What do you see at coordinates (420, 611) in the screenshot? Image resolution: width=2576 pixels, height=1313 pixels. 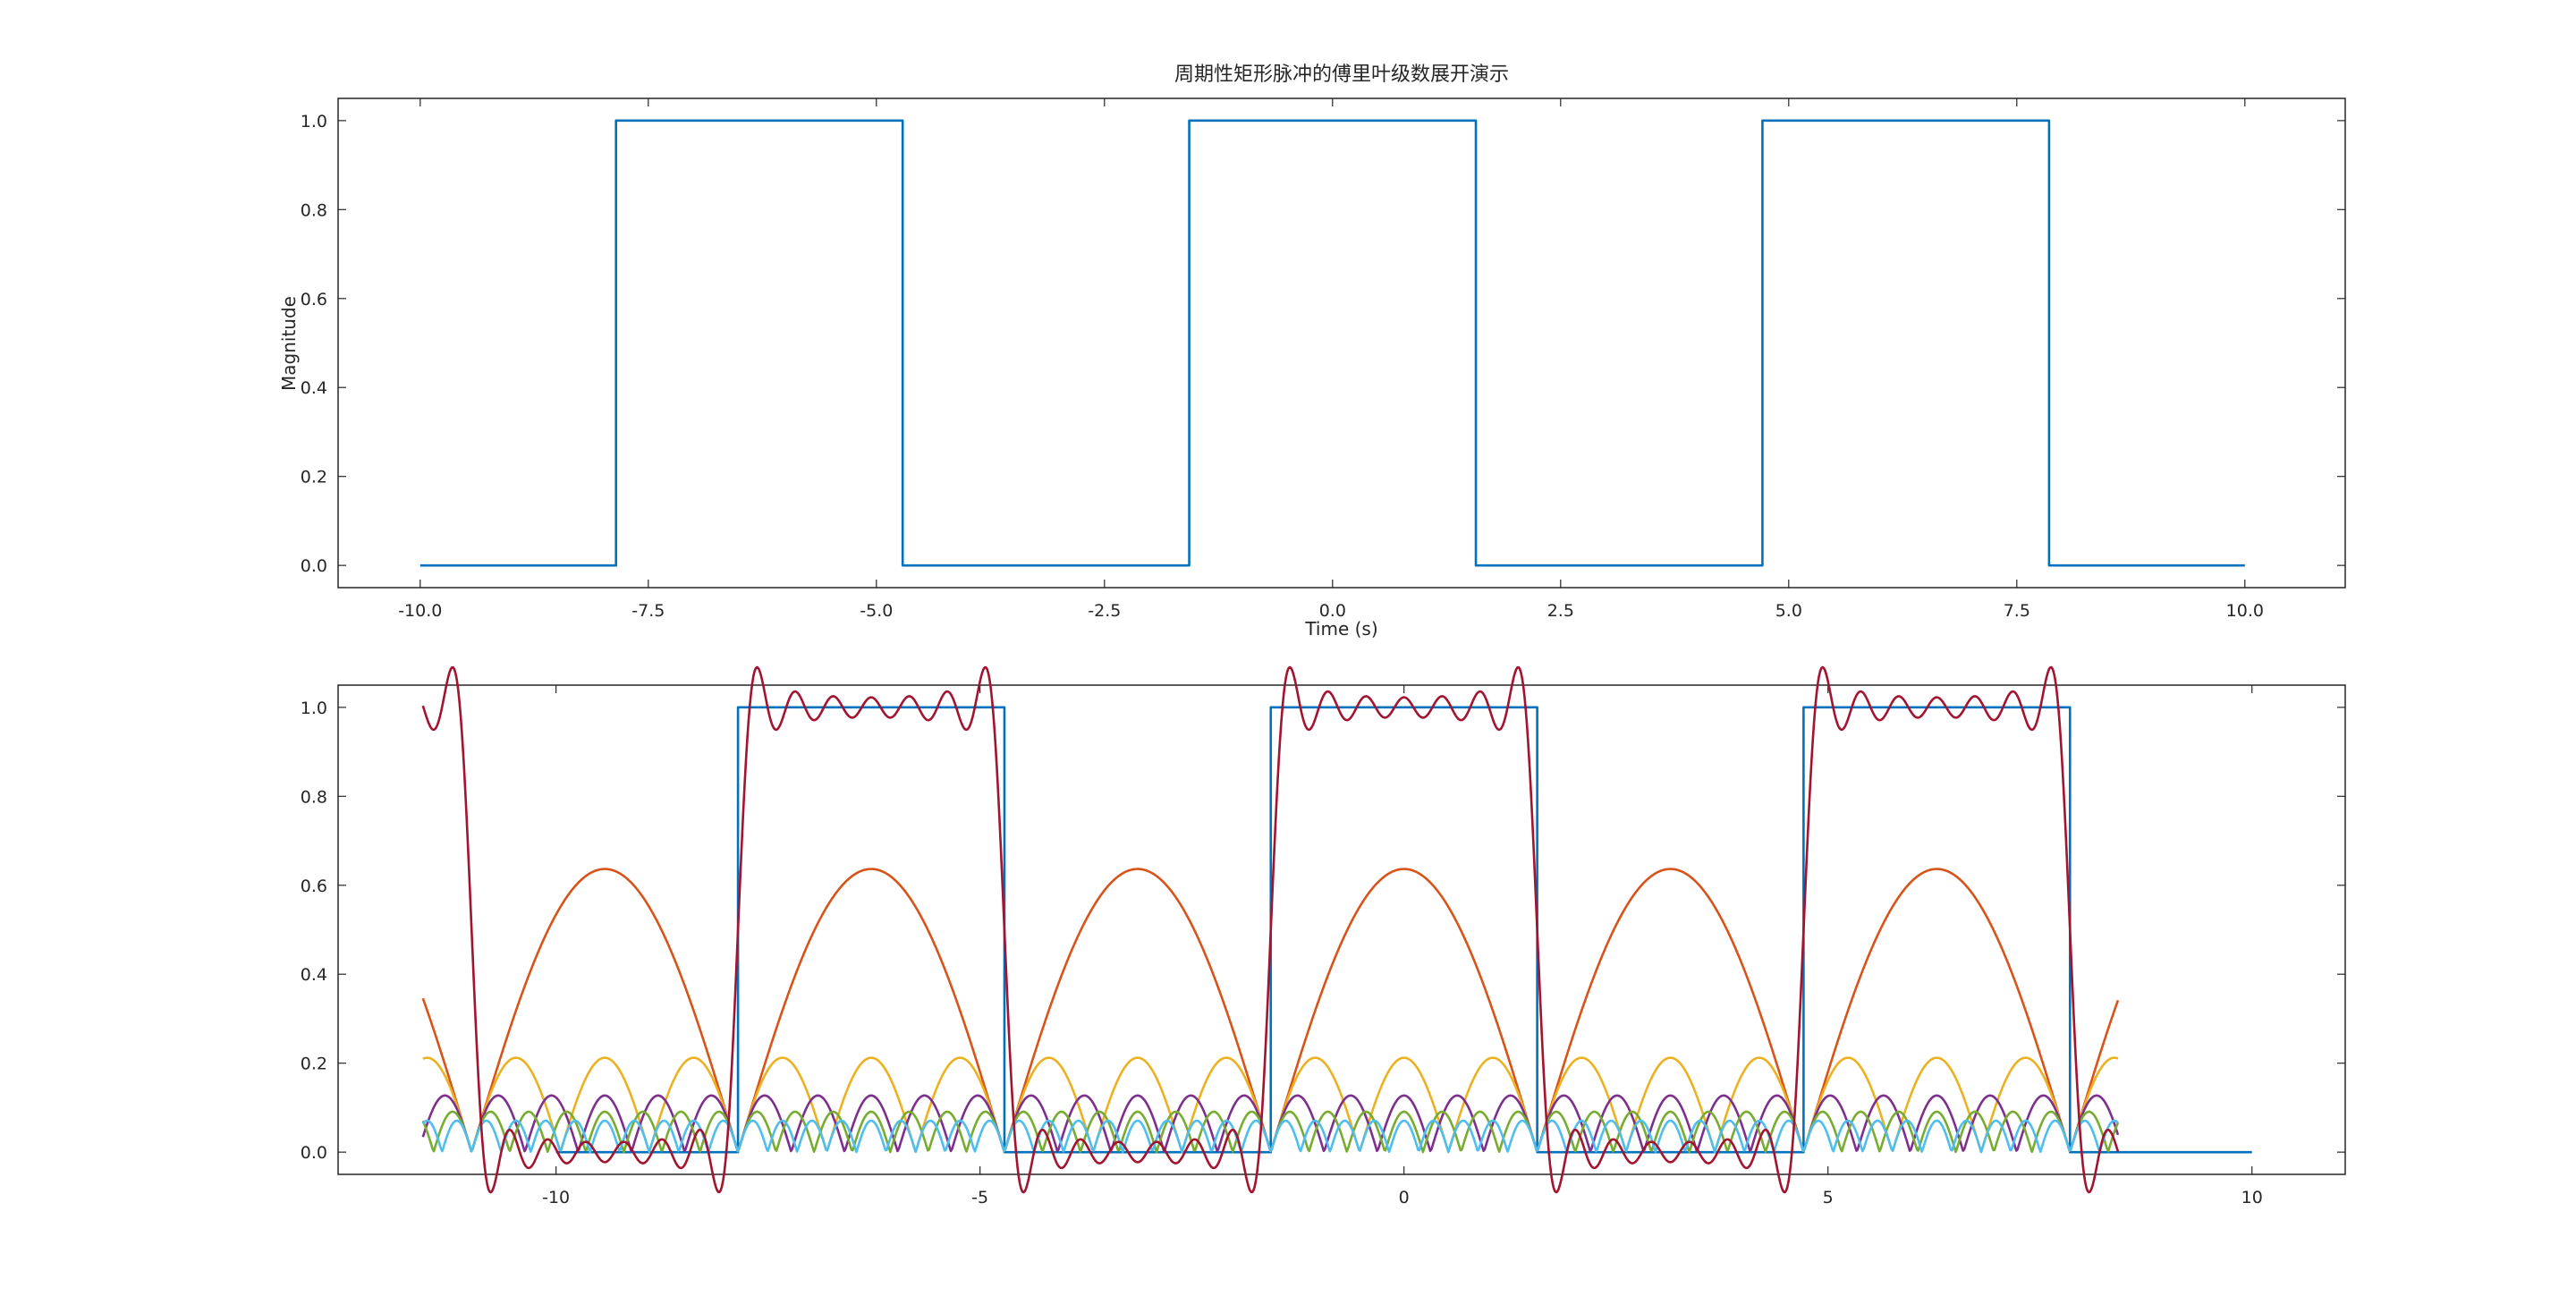 I see `x-tick-label: -10.0` at bounding box center [420, 611].